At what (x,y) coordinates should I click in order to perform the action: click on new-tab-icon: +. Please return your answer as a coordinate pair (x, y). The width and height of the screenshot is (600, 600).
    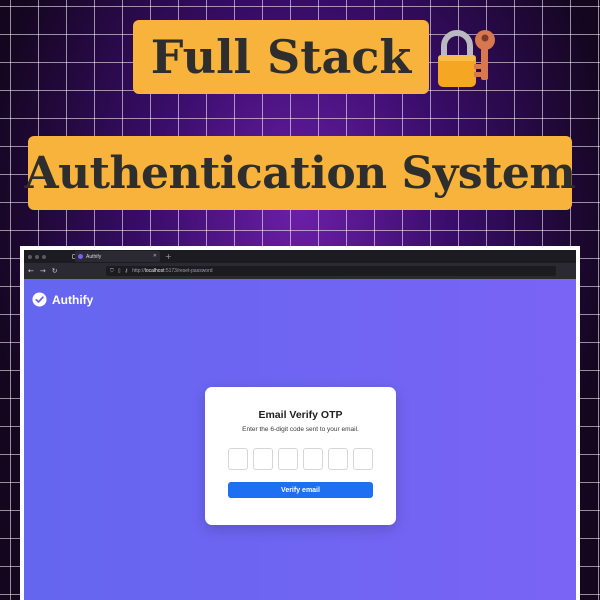
    Looking at the image, I should click on (168, 256).